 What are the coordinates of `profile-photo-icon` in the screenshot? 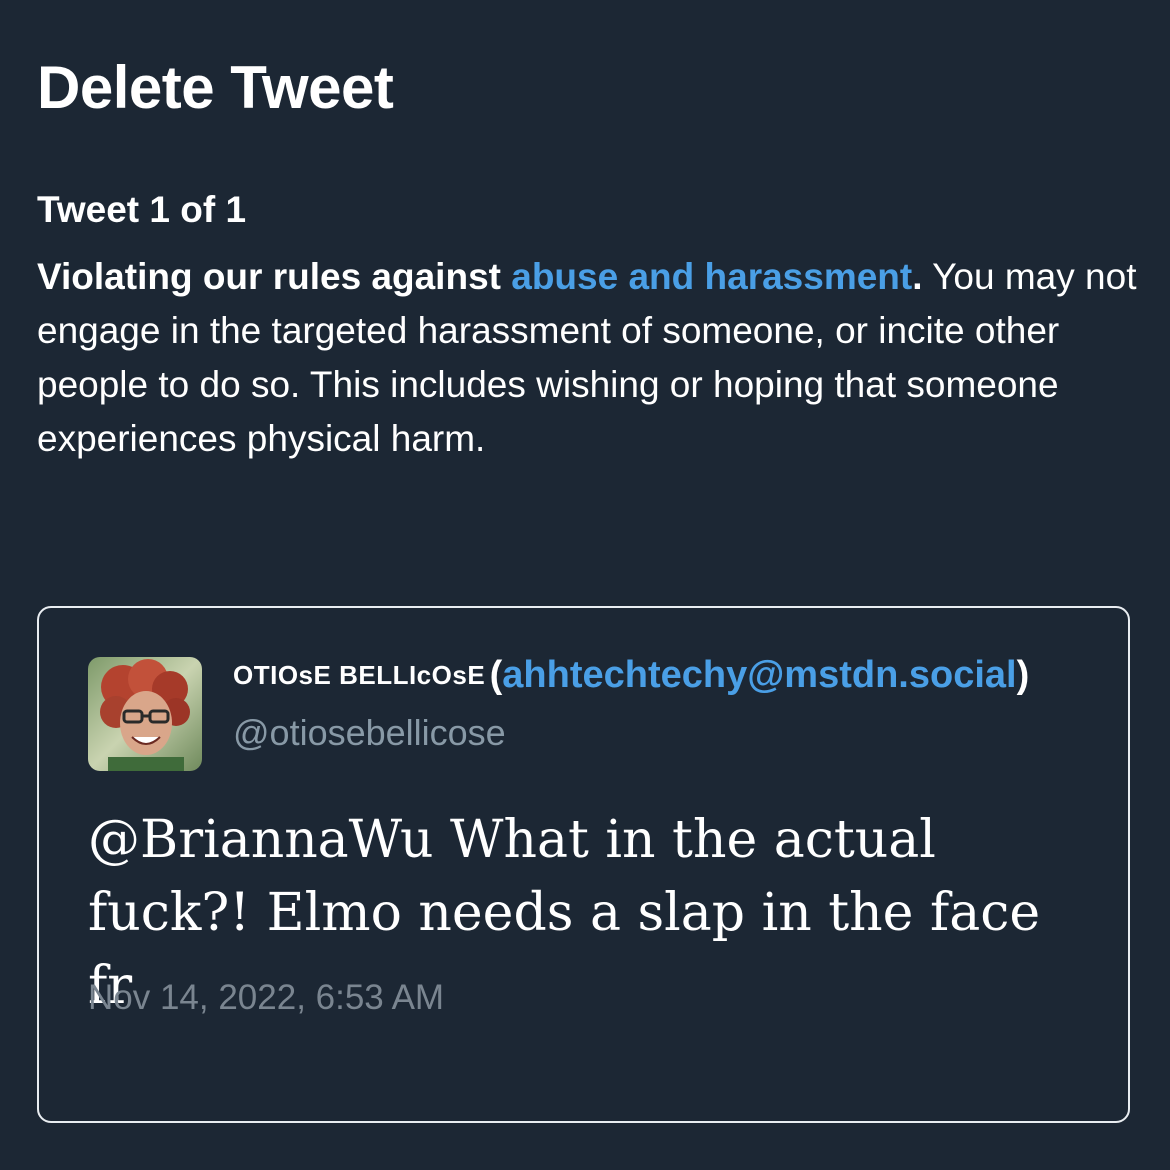 It's located at (145, 714).